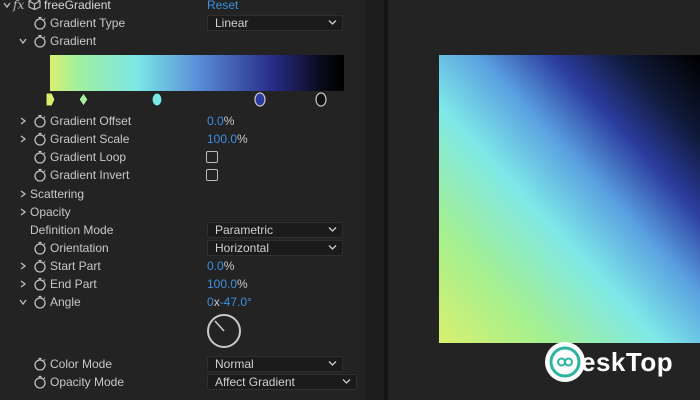  What do you see at coordinates (182, 302) in the screenshot?
I see `angle-row: Angle 0x-47.0°` at bounding box center [182, 302].